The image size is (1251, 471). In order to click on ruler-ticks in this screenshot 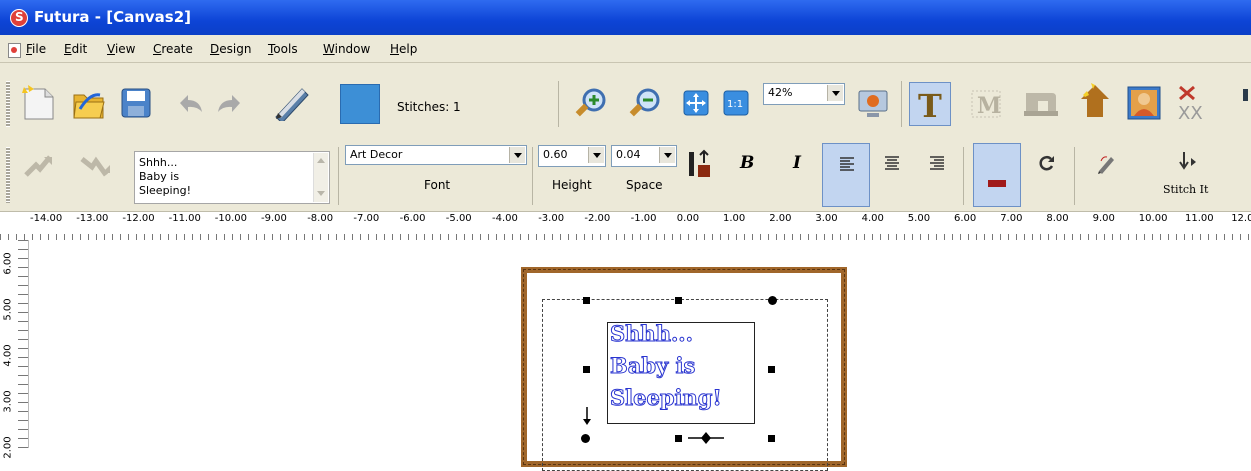, I will do `click(625, 237)`.